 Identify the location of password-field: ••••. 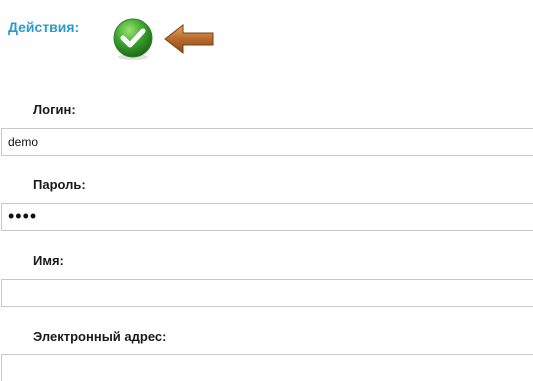
(267, 217).